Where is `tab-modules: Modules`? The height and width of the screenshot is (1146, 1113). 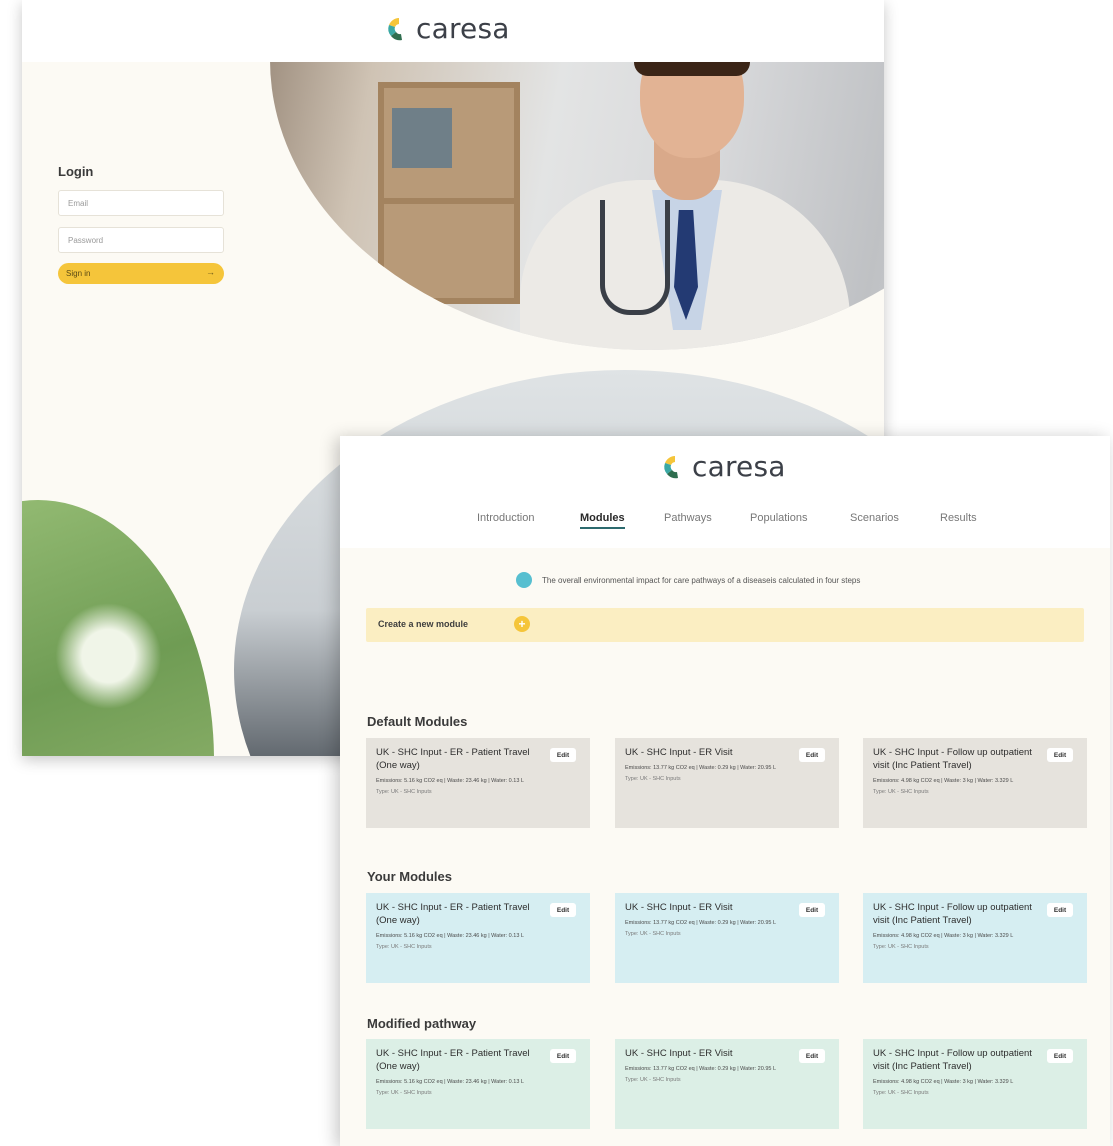 tab-modules: Modules is located at coordinates (602, 520).